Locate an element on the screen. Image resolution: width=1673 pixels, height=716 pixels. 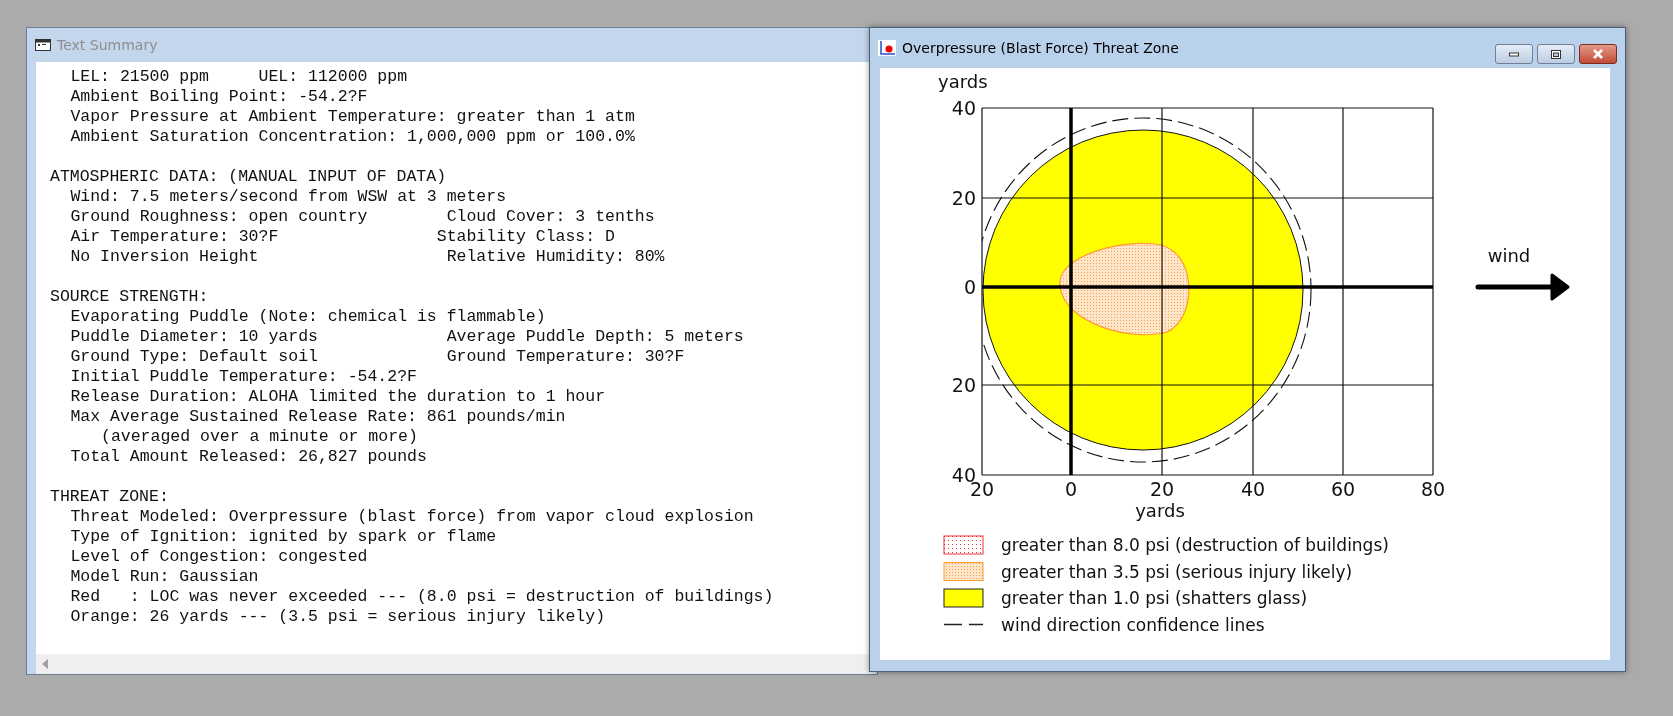
maximize-icon is located at coordinates (1556, 54).